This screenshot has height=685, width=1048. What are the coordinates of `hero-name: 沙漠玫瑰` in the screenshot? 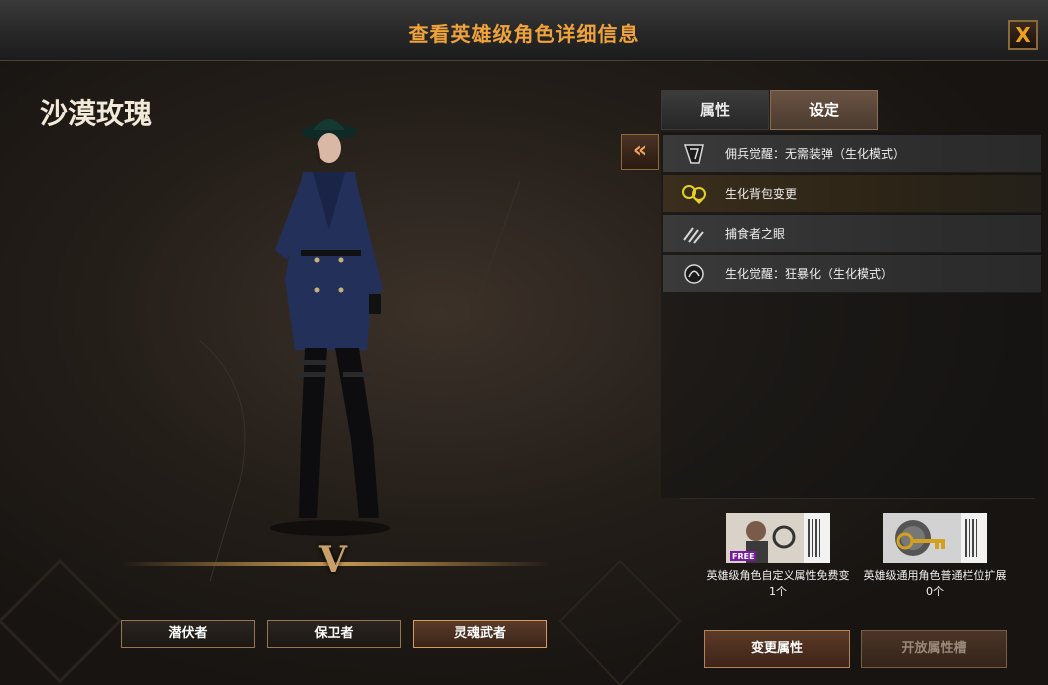 It's located at (96, 113).